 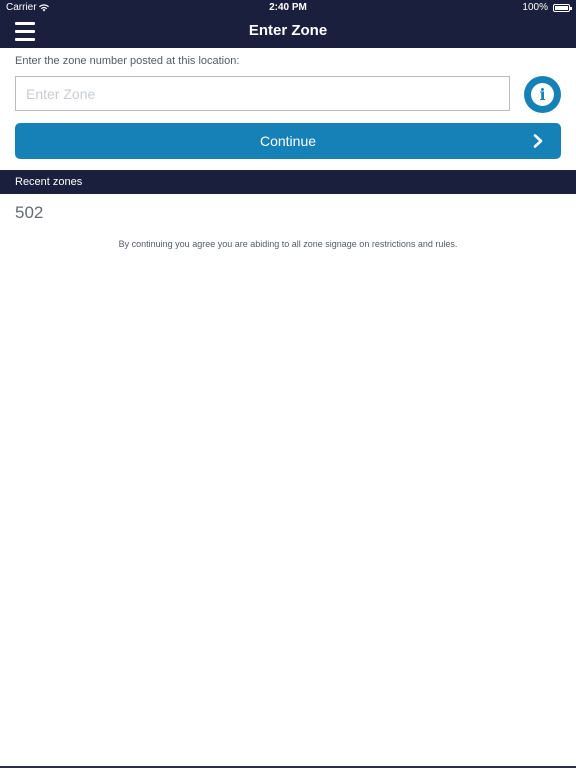 I want to click on continue-button-label: Continue, so click(x=288, y=141).